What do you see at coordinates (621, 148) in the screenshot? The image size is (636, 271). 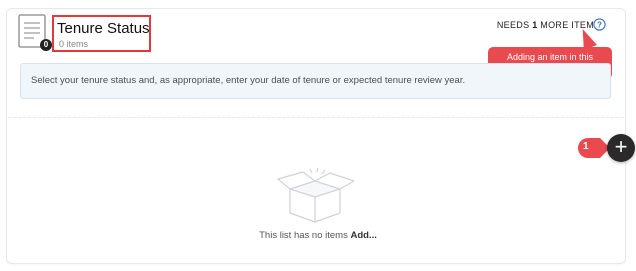 I see `add-item-button: +` at bounding box center [621, 148].